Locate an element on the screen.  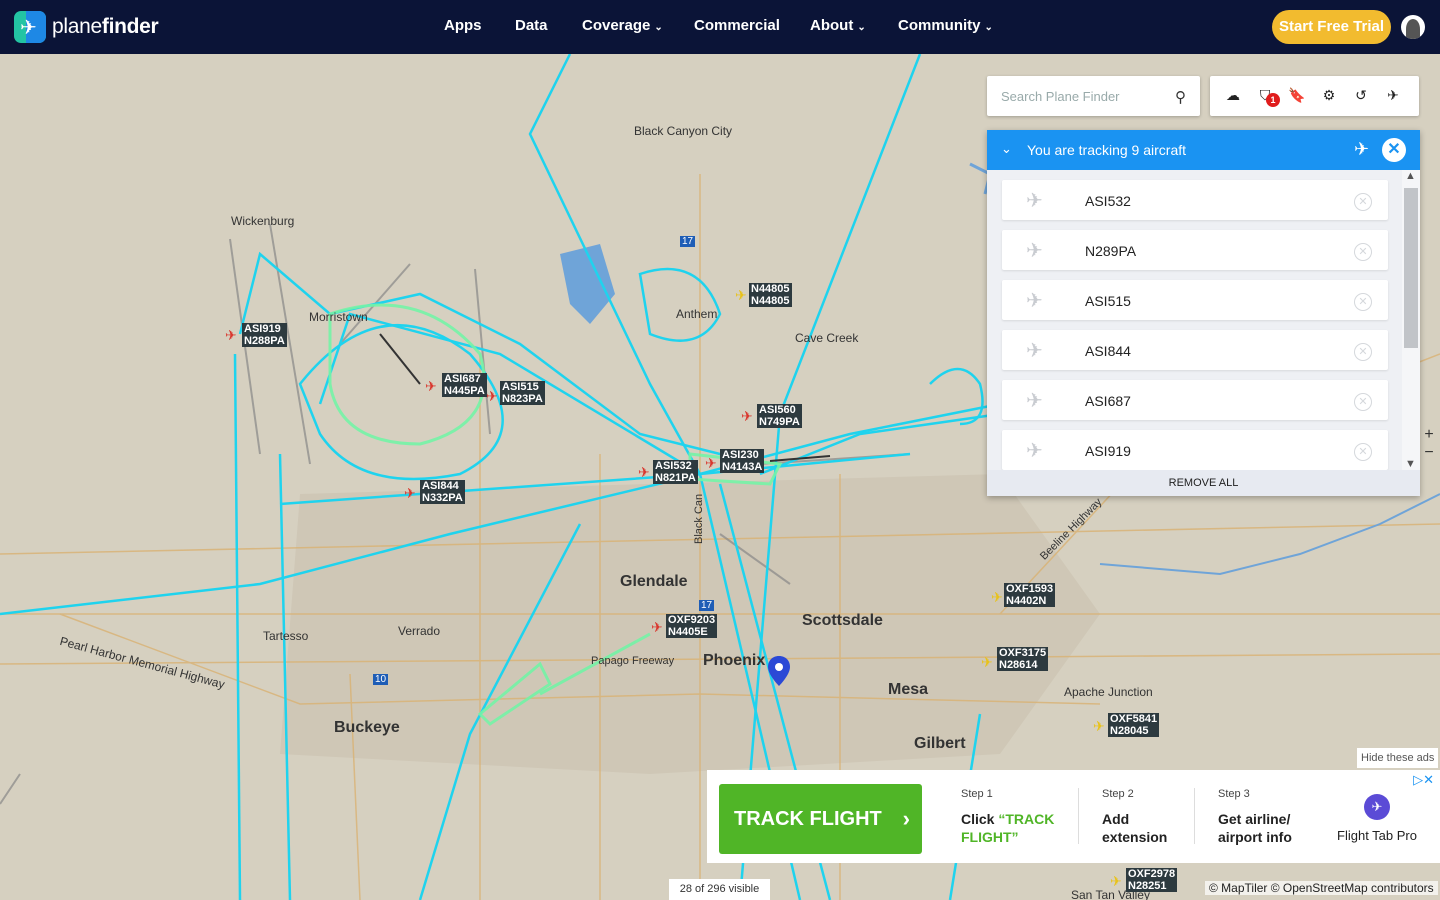
flight-label: ASI919 N288PA is located at coordinates (264, 335).